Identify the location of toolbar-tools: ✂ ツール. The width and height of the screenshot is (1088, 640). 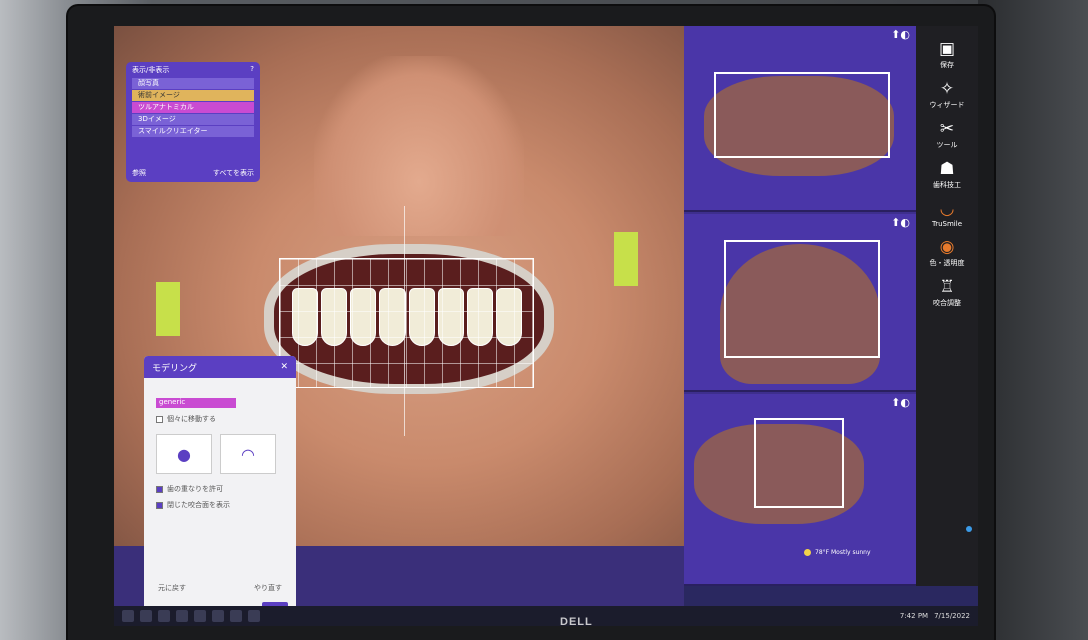
(947, 135).